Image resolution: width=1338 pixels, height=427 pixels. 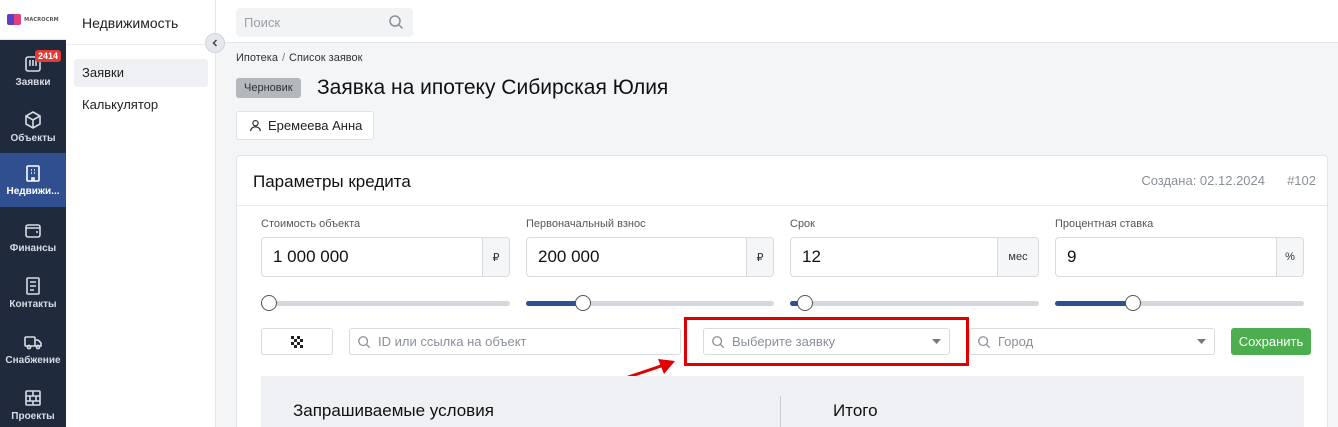 What do you see at coordinates (332, 181) in the screenshot?
I see `card-title: Параметры кредита` at bounding box center [332, 181].